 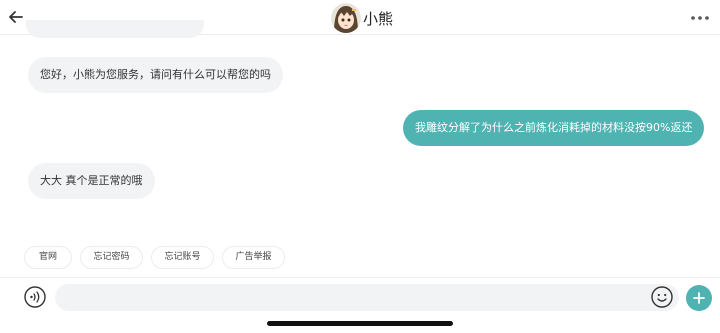 I want to click on agent-info: 小熊, so click(x=362, y=18).